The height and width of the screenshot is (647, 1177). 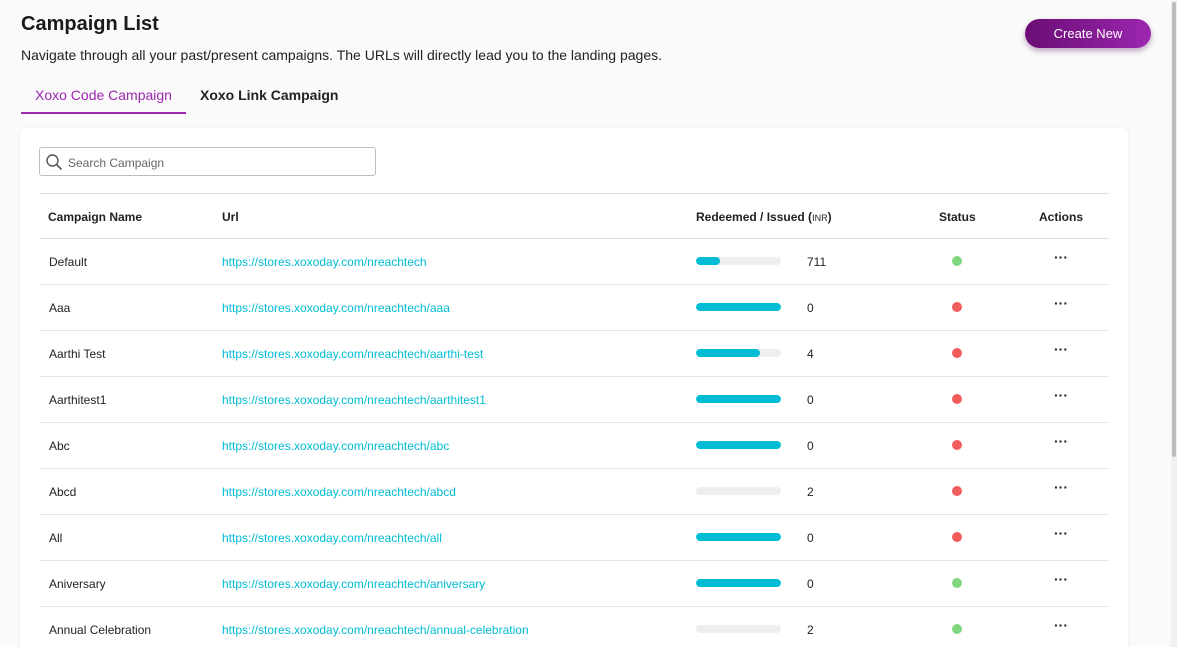 I want to click on column-header-redeemed-issued: Redeemed / Issued (INR), so click(x=764, y=217).